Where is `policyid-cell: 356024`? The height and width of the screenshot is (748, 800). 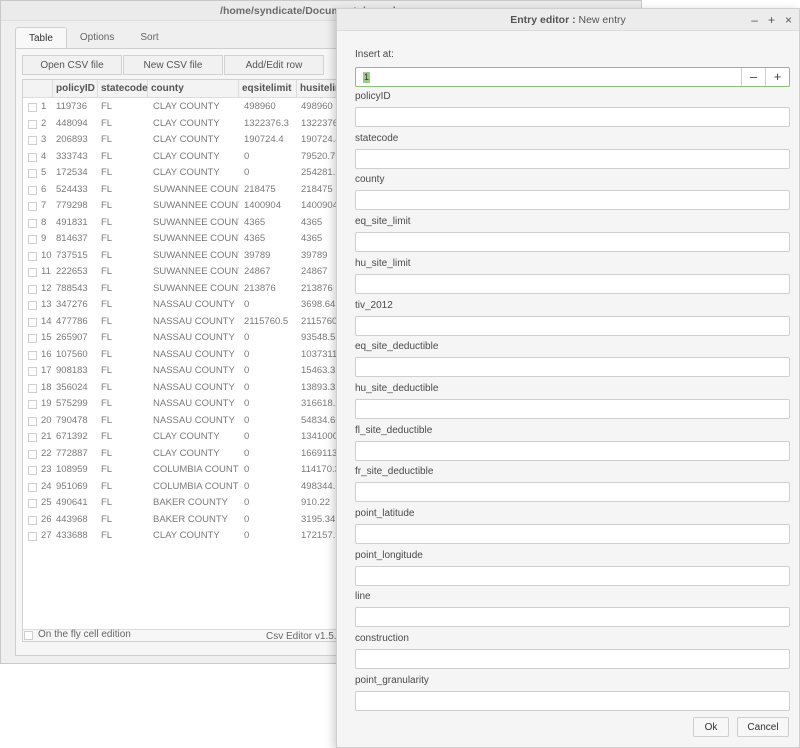 policyid-cell: 356024 is located at coordinates (77, 388).